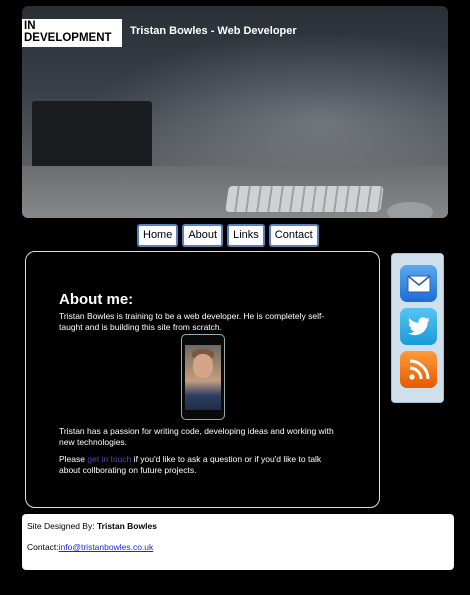 Image resolution: width=470 pixels, height=595 pixels. What do you see at coordinates (213, 31) in the screenshot?
I see `site-title: Tristan Bowles - Web Developer` at bounding box center [213, 31].